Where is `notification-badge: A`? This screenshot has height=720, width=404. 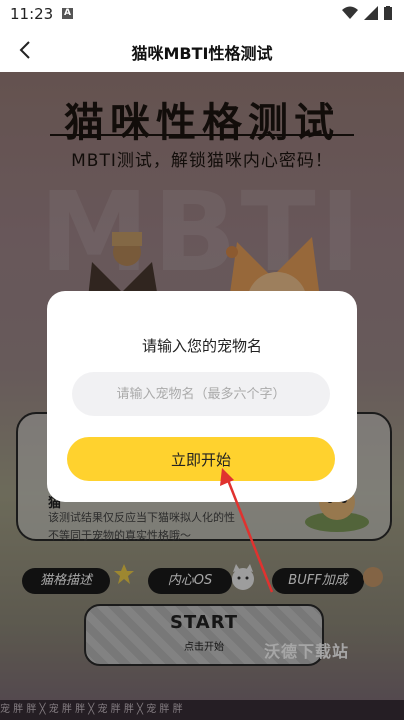
notification-badge: A is located at coordinates (67, 13).